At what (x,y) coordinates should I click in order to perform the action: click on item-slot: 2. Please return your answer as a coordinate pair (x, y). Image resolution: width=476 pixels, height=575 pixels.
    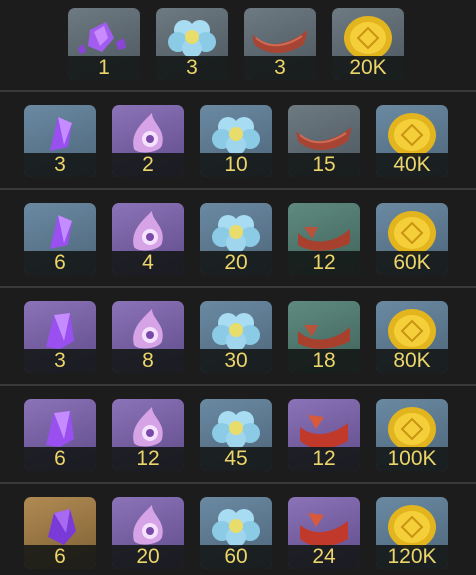
    Looking at the image, I should click on (148, 141).